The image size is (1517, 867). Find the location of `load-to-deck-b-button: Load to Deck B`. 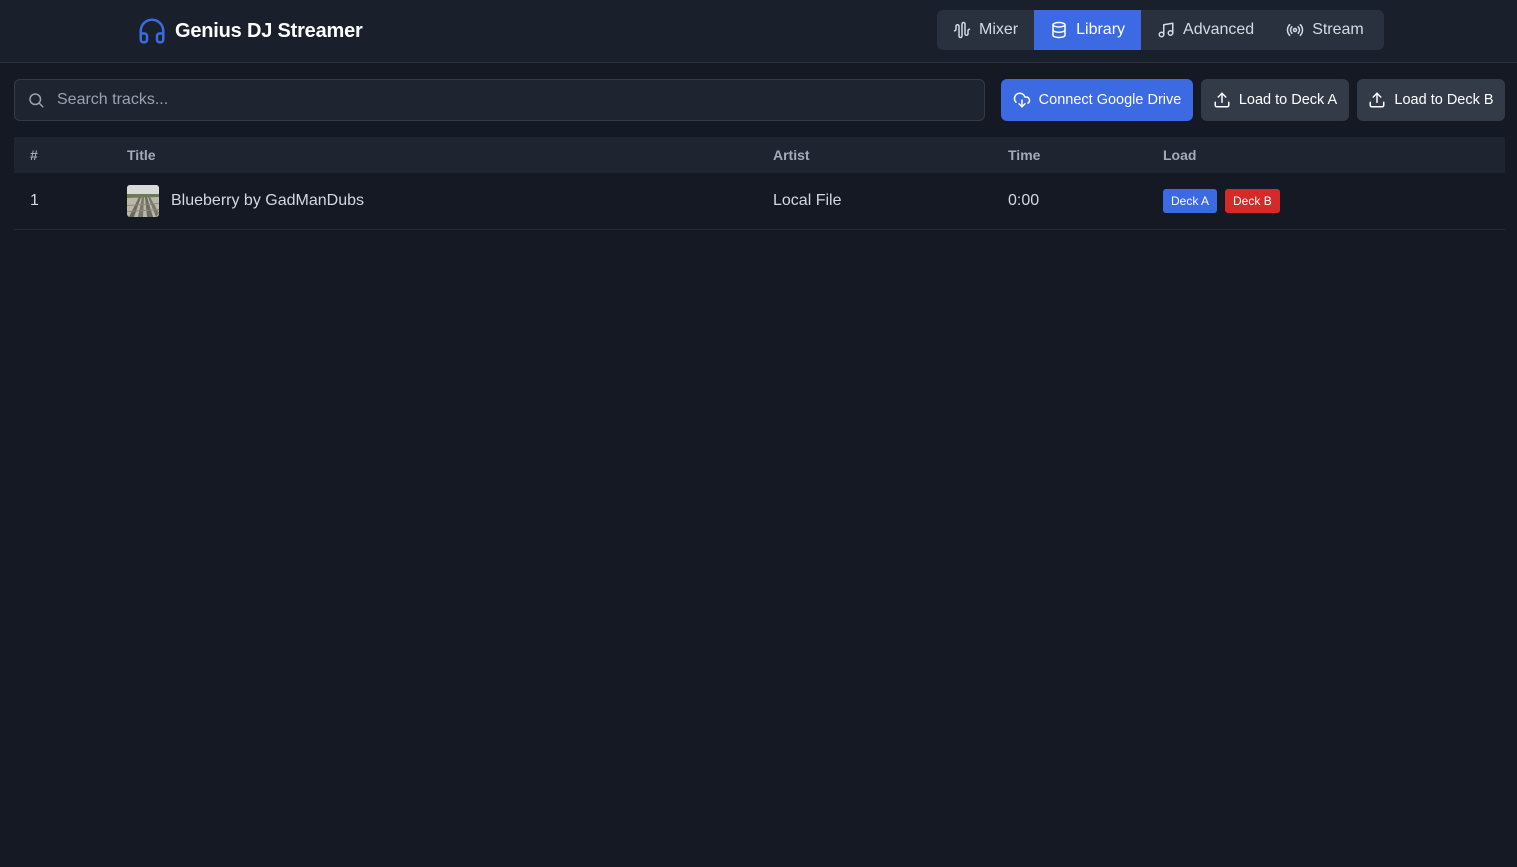

load-to-deck-b-button: Load to Deck B is located at coordinates (1431, 100).